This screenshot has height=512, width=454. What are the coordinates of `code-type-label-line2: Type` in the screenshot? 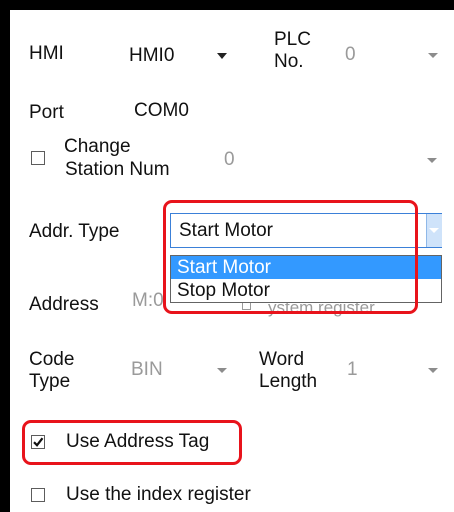 It's located at (50, 381).